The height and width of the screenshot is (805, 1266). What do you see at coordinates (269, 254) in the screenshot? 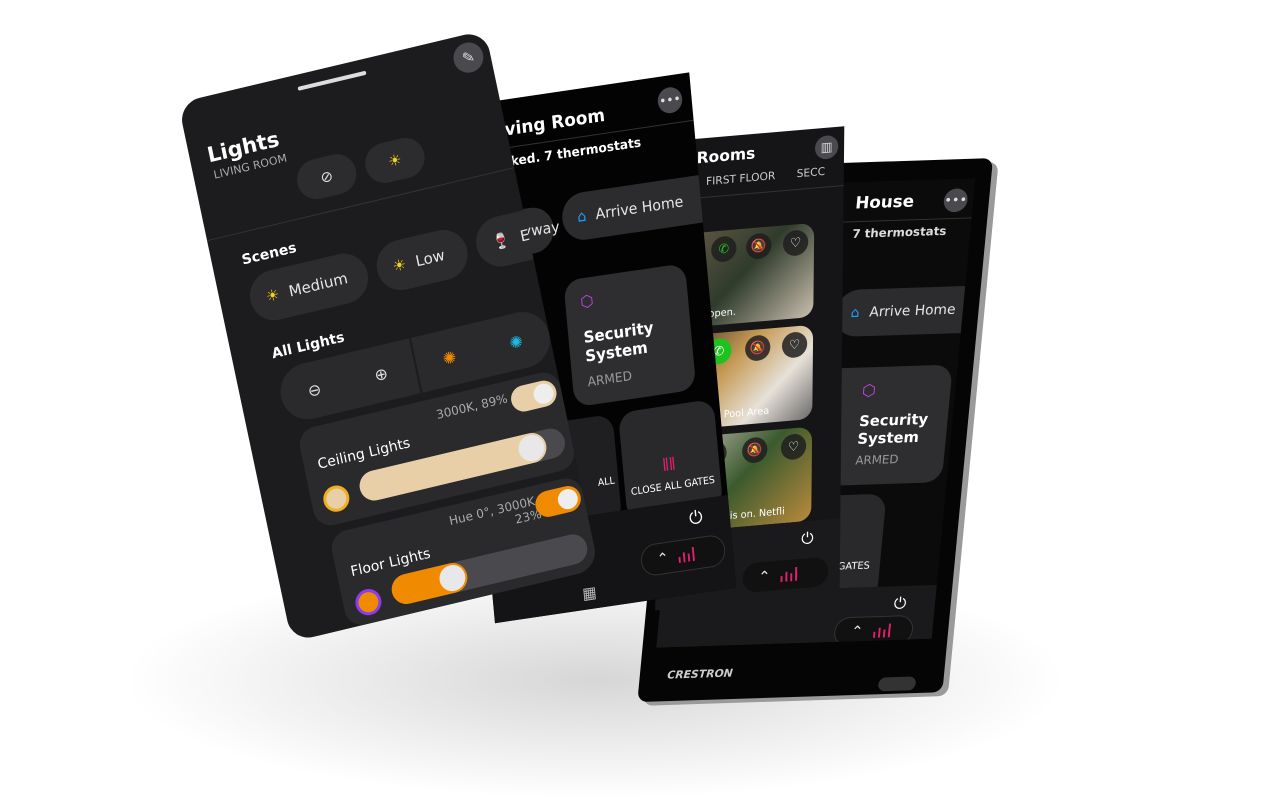
I see `scenes-label: Scenes` at bounding box center [269, 254].